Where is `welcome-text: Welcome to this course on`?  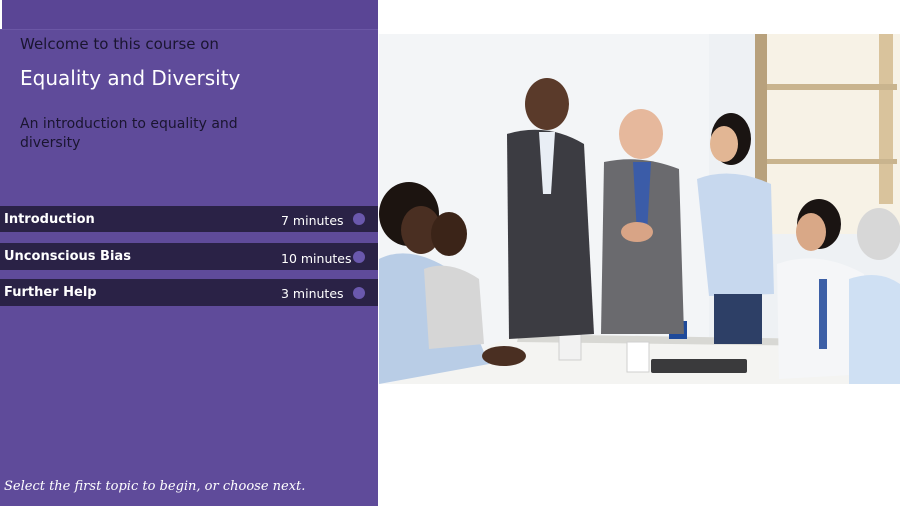 welcome-text: Welcome to this course on is located at coordinates (119, 44).